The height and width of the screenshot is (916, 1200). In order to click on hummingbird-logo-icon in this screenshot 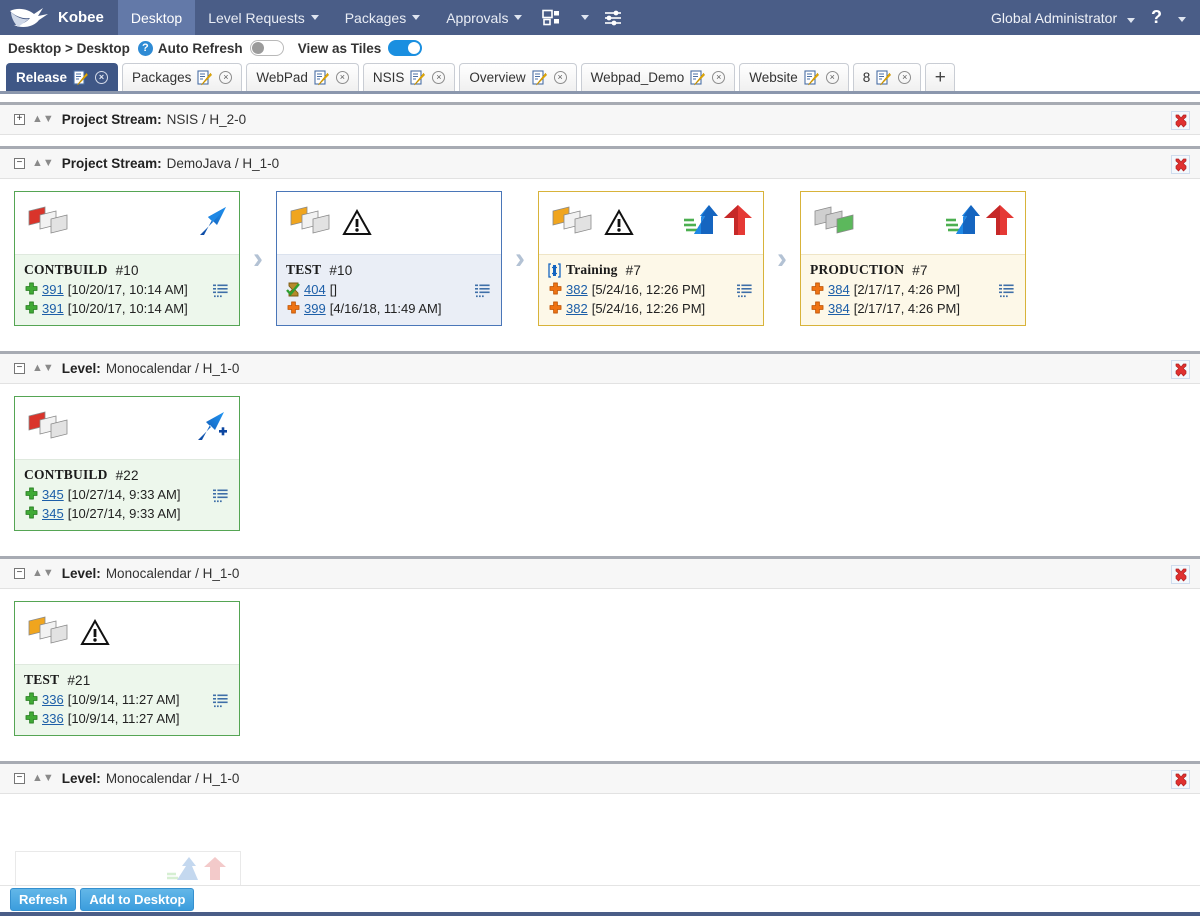, I will do `click(29, 17)`.